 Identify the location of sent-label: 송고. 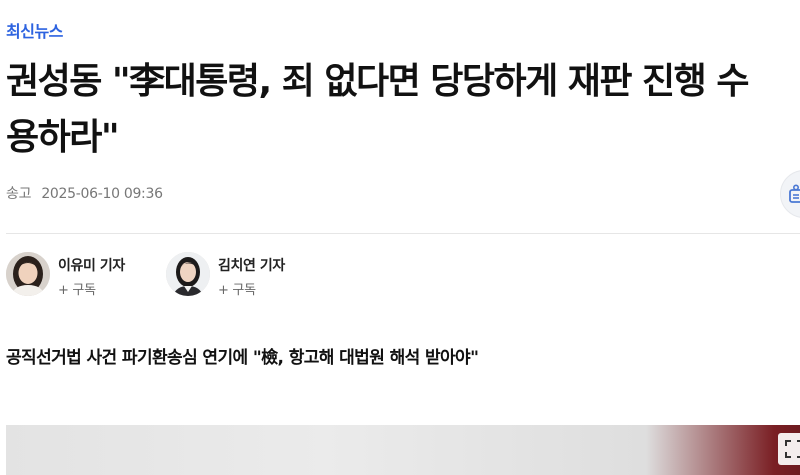
(19, 194).